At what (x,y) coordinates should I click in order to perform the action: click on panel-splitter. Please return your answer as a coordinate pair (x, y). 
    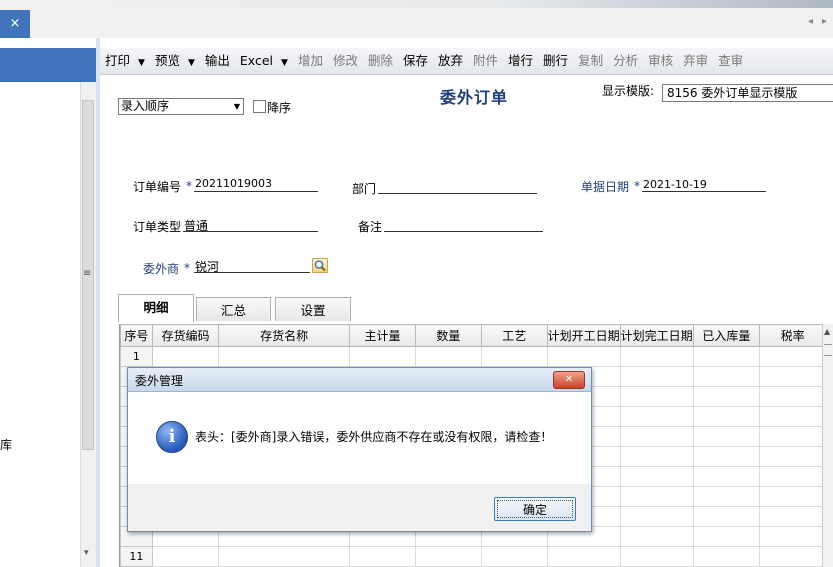
    Looking at the image, I should click on (98, 302).